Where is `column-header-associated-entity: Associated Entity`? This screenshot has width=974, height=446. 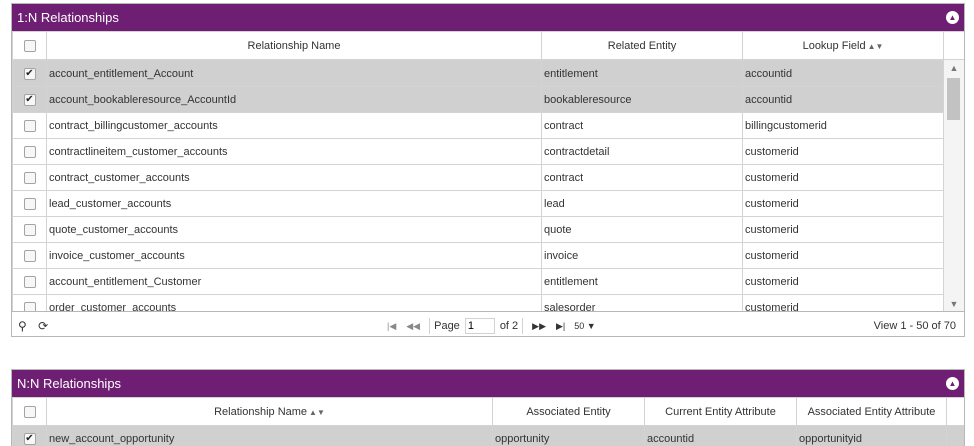
column-header-associated-entity: Associated Entity is located at coordinates (568, 411).